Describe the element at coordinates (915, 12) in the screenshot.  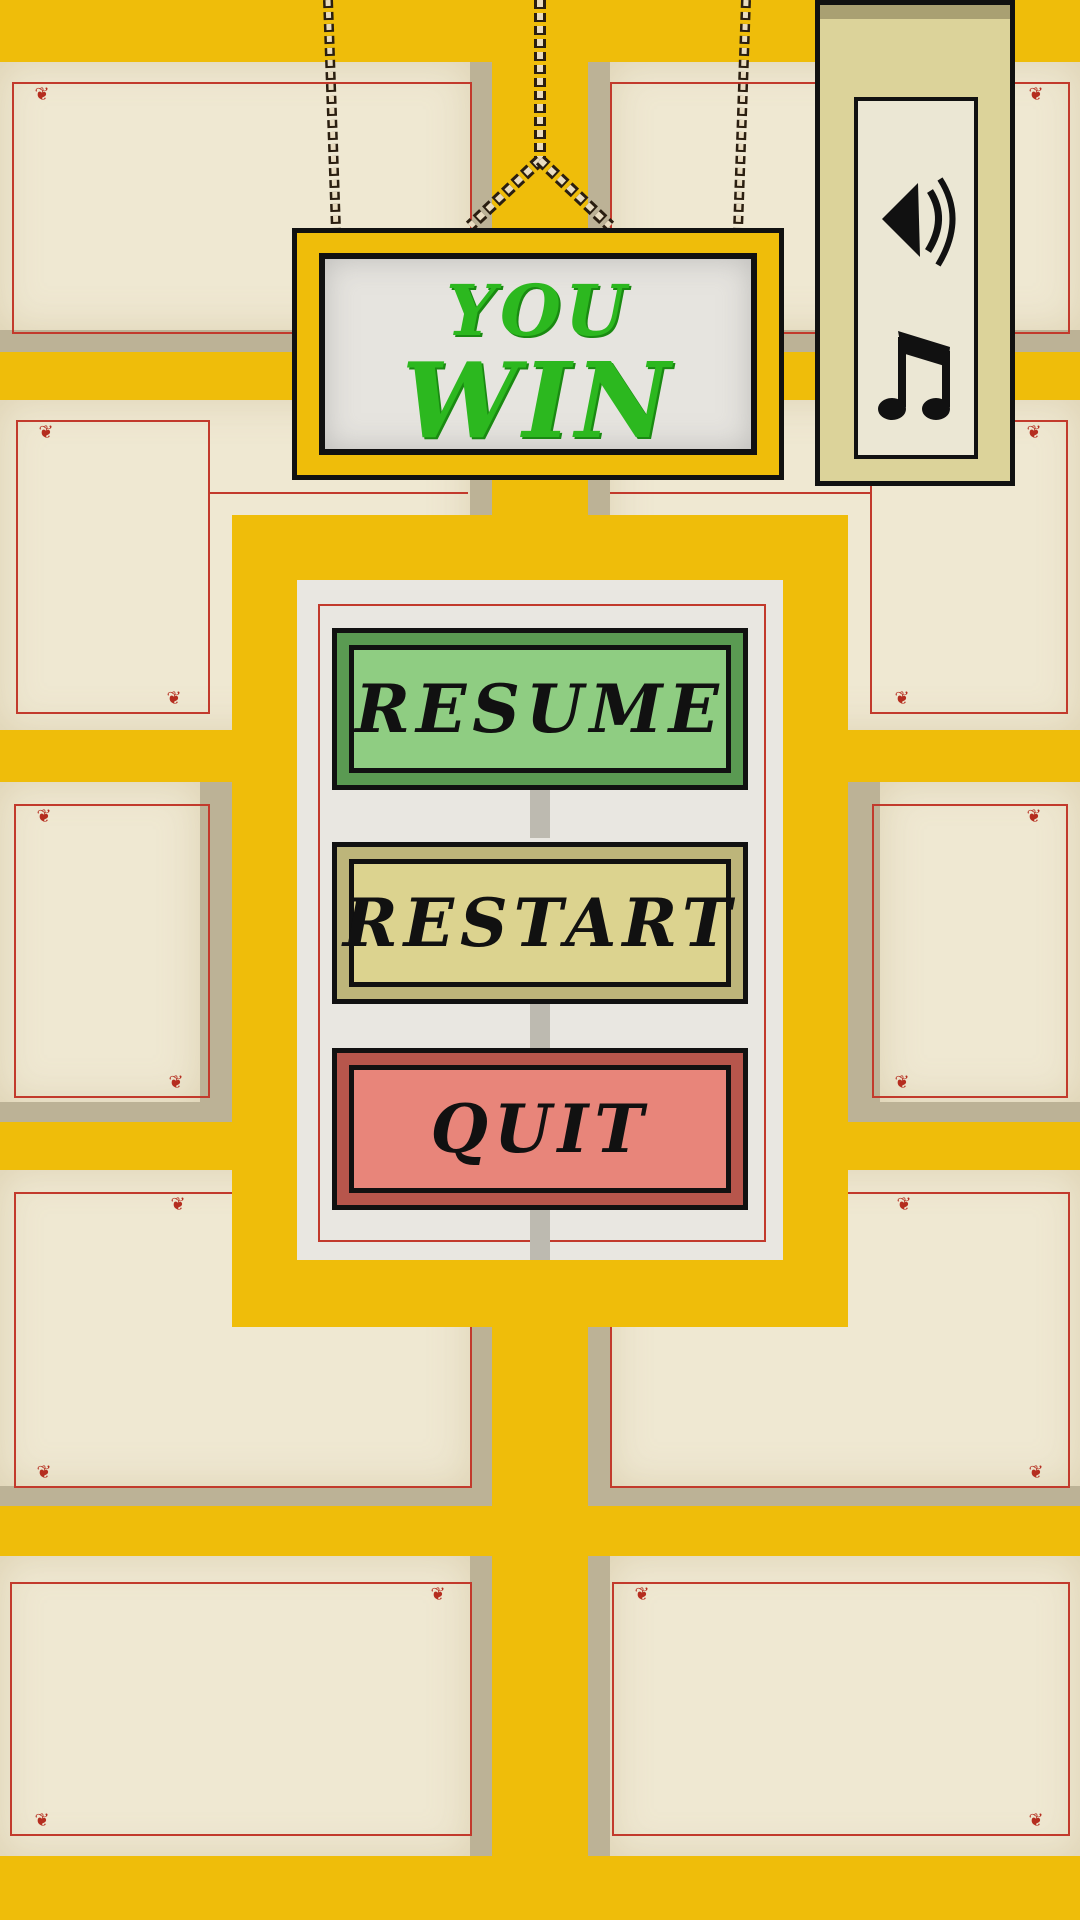
I see `scroll-top` at that location.